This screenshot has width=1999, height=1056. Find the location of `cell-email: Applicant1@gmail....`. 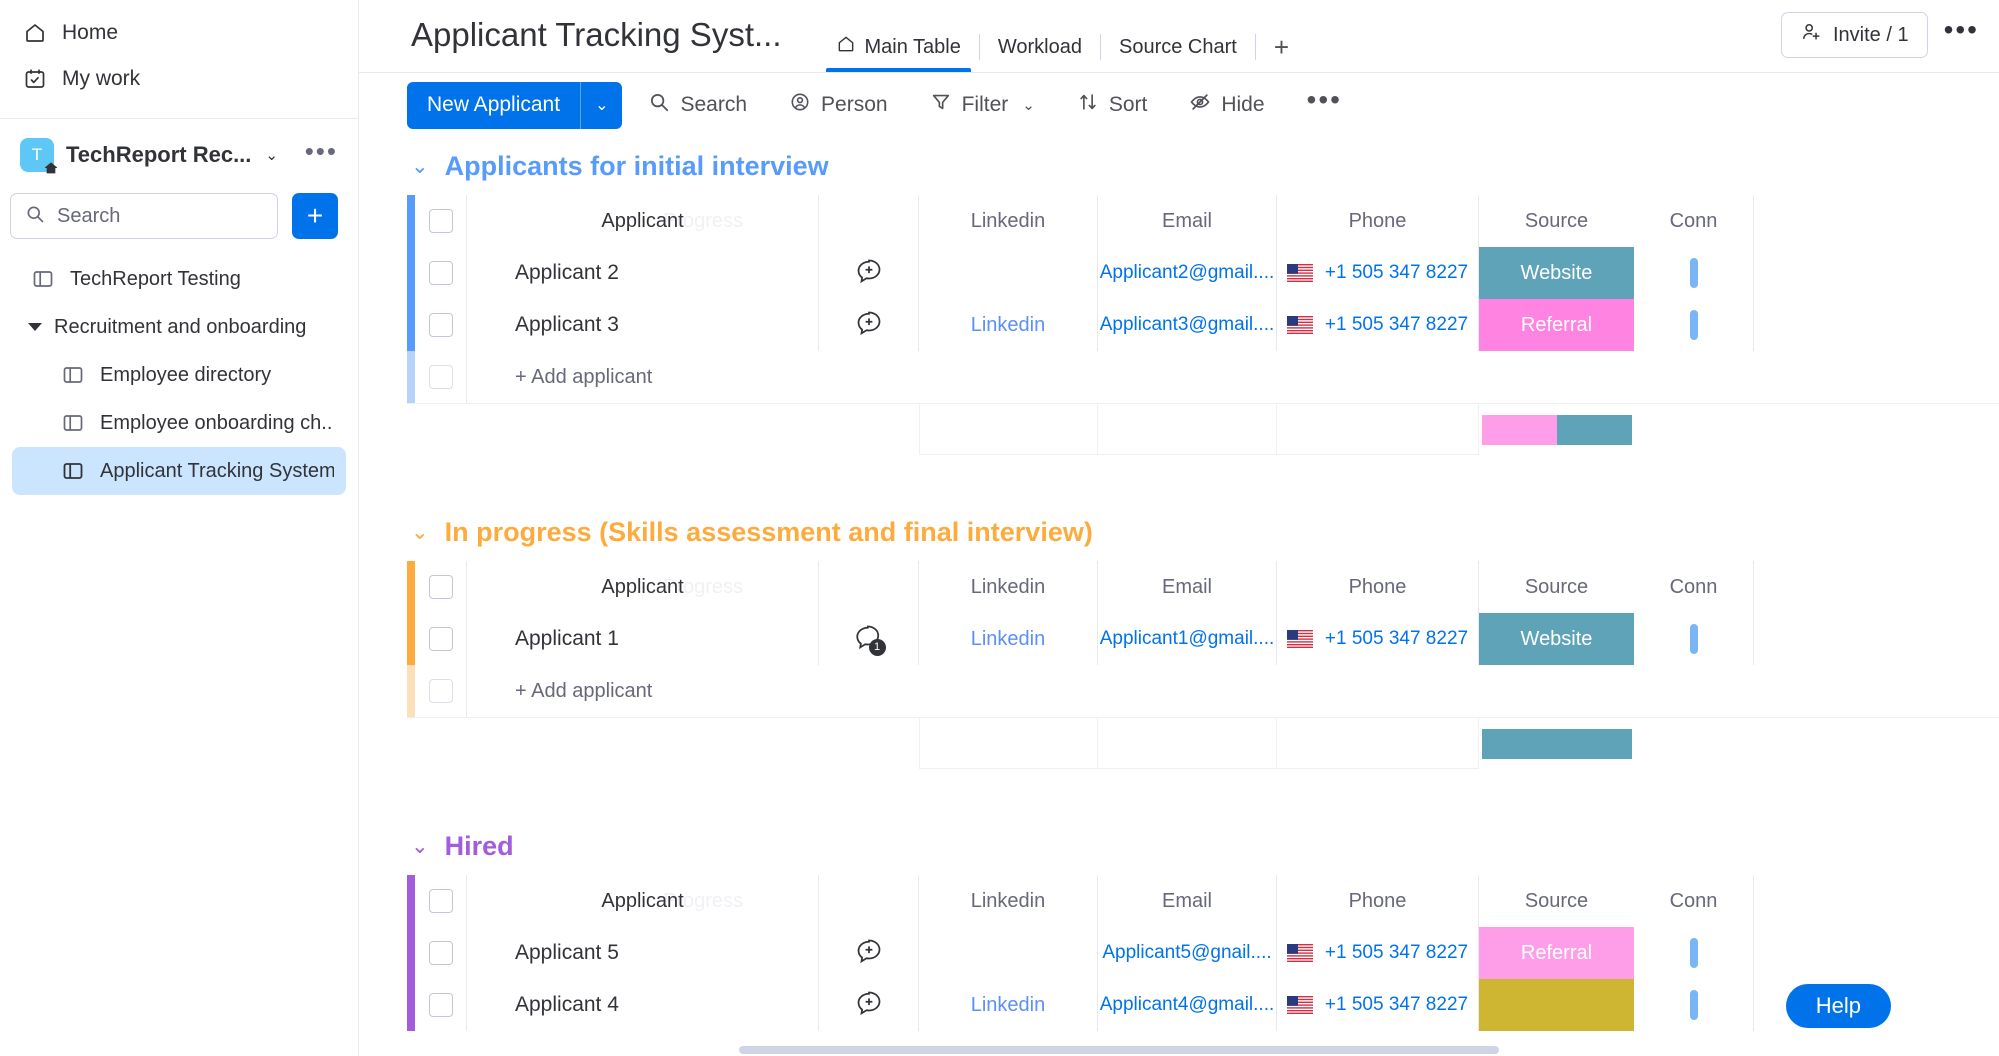

cell-email: Applicant1@gmail.... is located at coordinates (1187, 639).